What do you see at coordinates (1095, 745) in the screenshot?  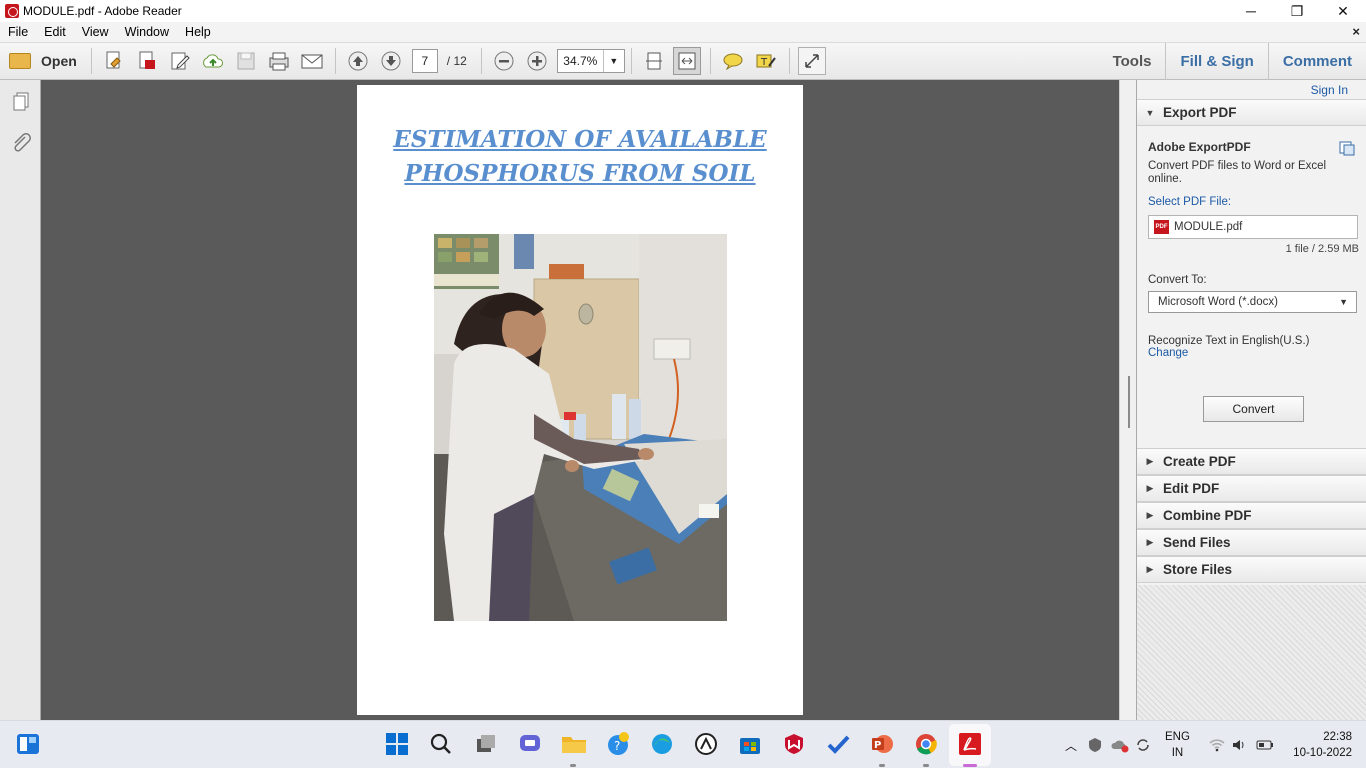 I see `mcafee-tray-icon` at bounding box center [1095, 745].